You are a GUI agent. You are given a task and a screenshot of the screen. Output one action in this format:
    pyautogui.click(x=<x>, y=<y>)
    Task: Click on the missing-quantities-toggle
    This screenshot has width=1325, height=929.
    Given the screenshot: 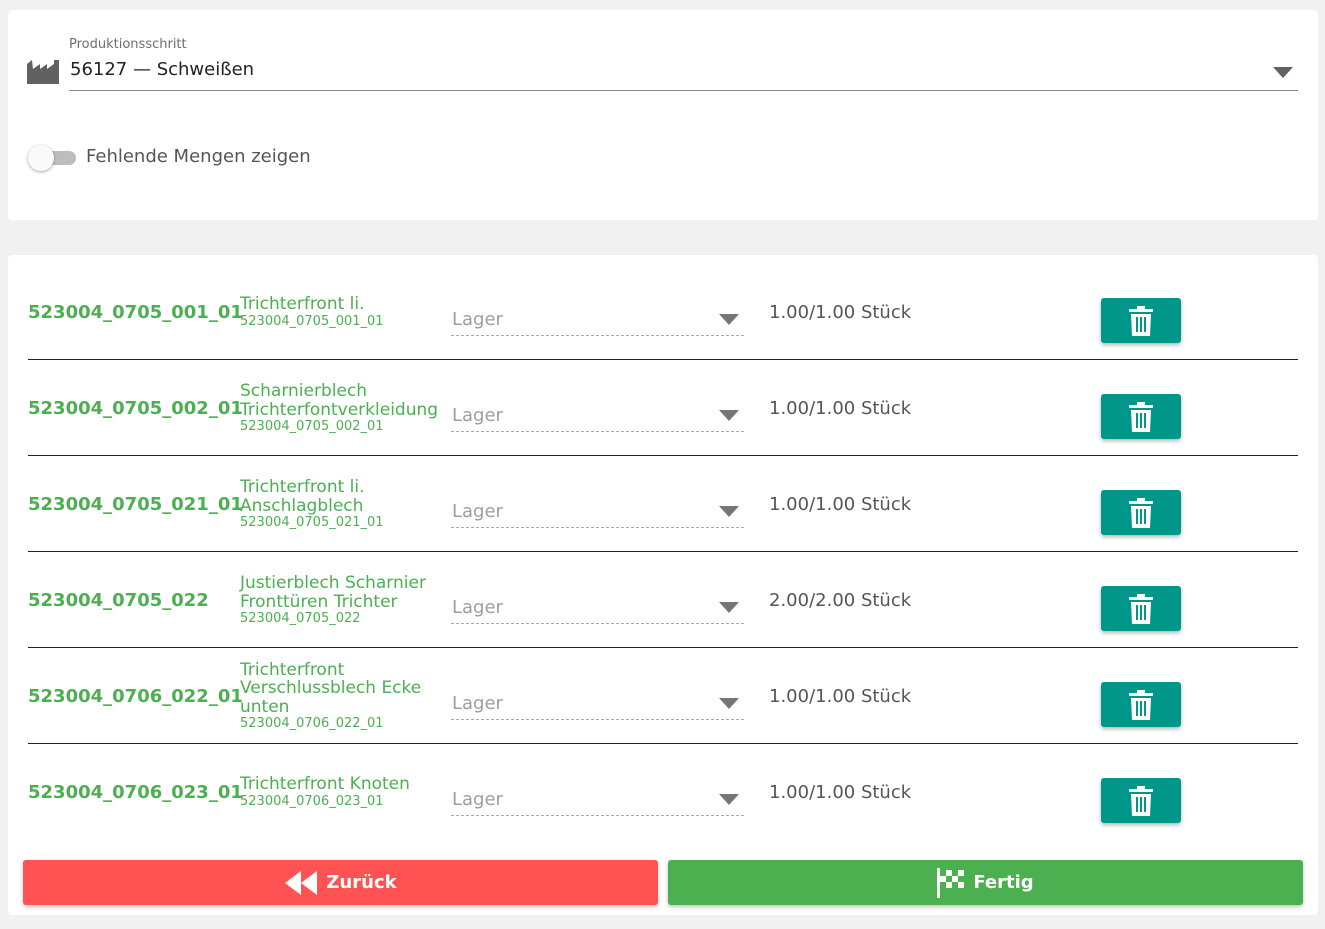 What is the action you would take?
    pyautogui.click(x=53, y=158)
    